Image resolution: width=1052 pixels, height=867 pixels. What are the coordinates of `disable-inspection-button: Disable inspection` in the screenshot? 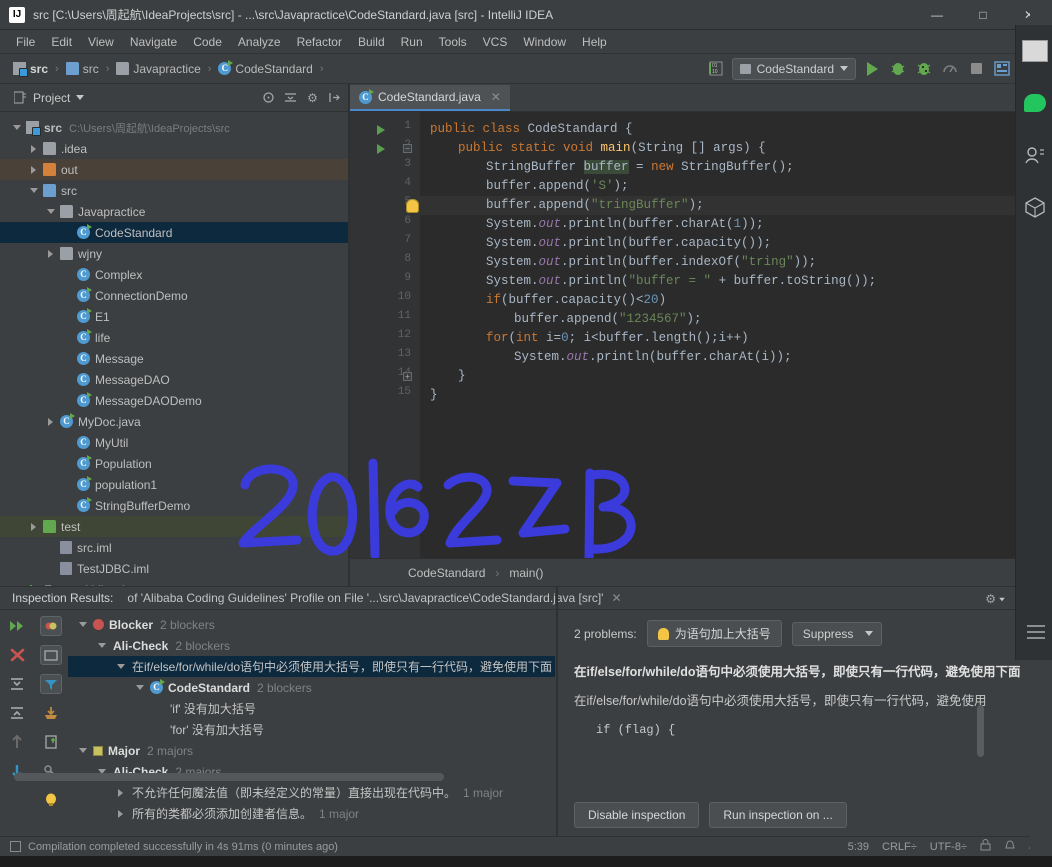 It's located at (637, 815).